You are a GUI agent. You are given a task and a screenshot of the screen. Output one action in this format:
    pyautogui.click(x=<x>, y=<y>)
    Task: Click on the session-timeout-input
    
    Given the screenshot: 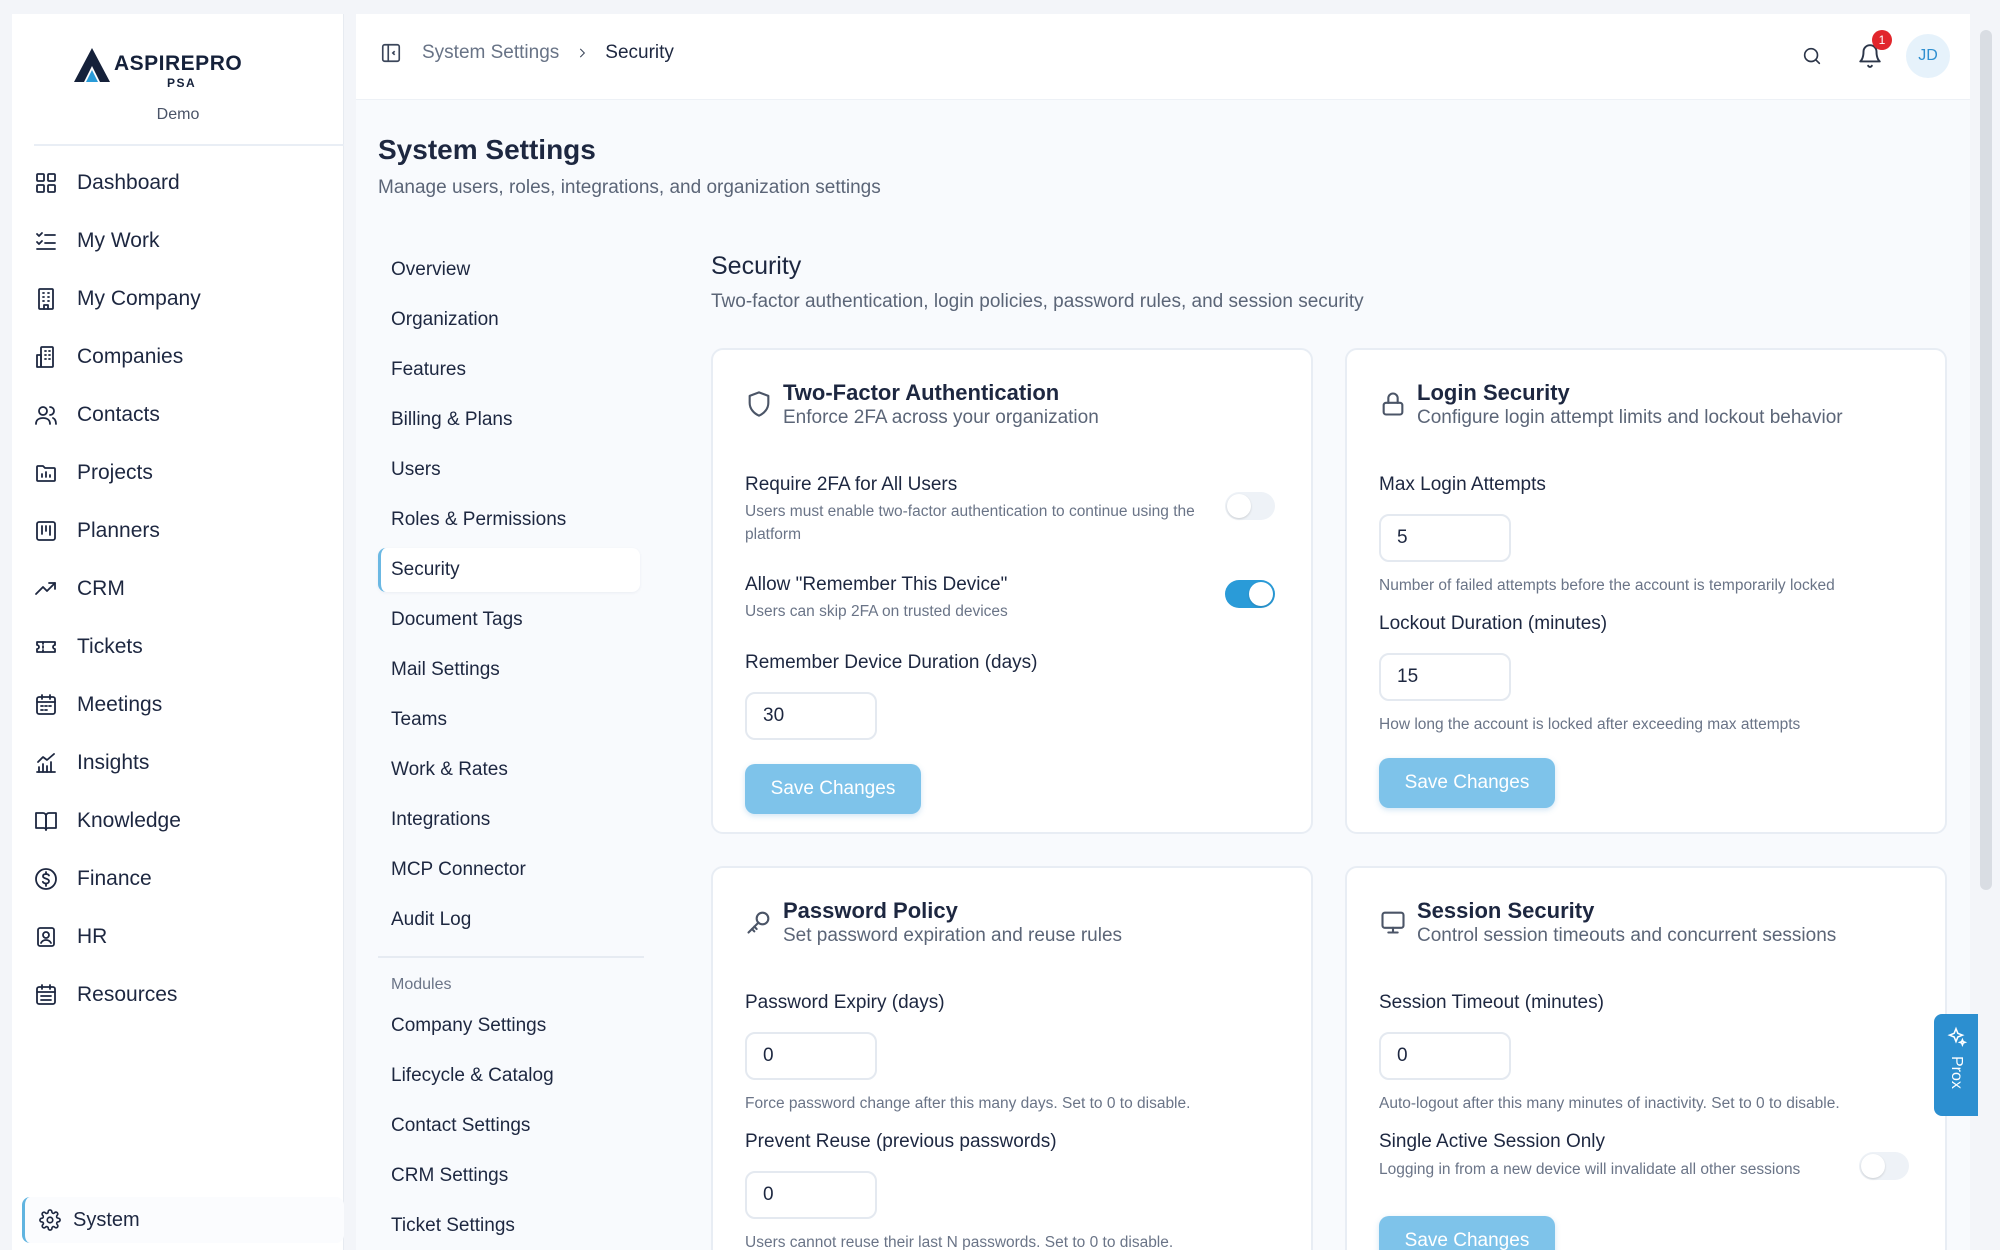 What is the action you would take?
    pyautogui.click(x=1445, y=1056)
    